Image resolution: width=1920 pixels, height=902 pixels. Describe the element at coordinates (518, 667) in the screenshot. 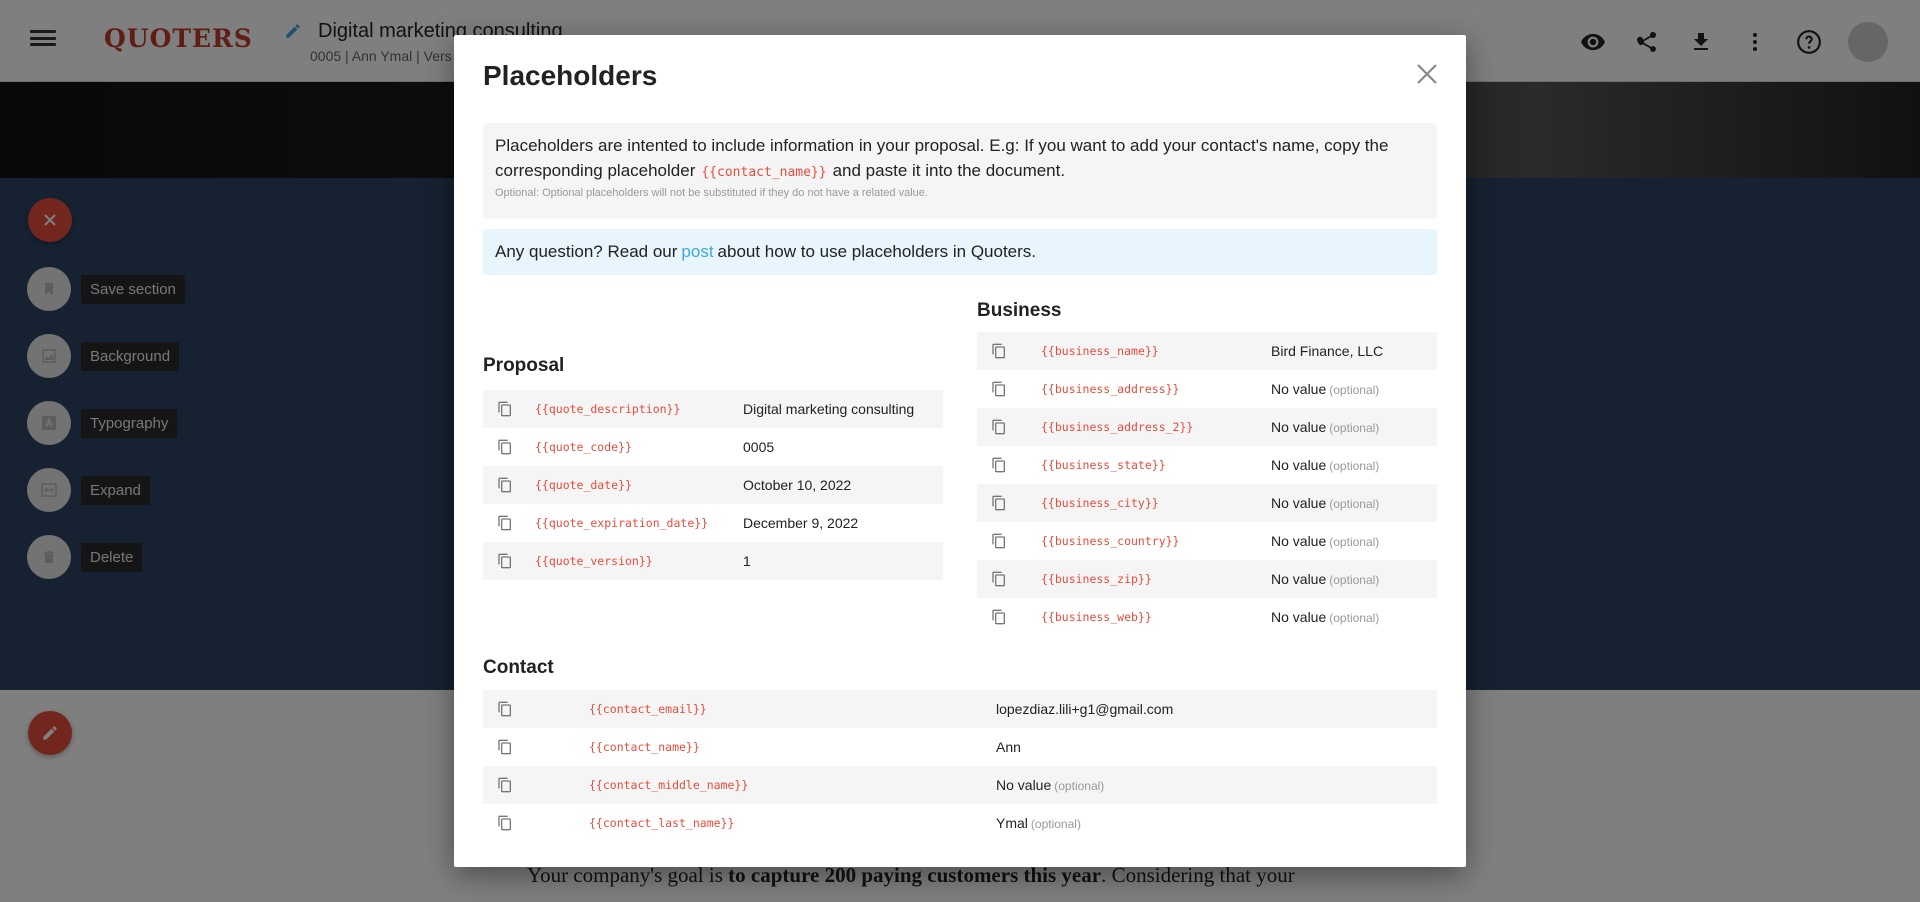

I see `contact-heading: Contact` at that location.